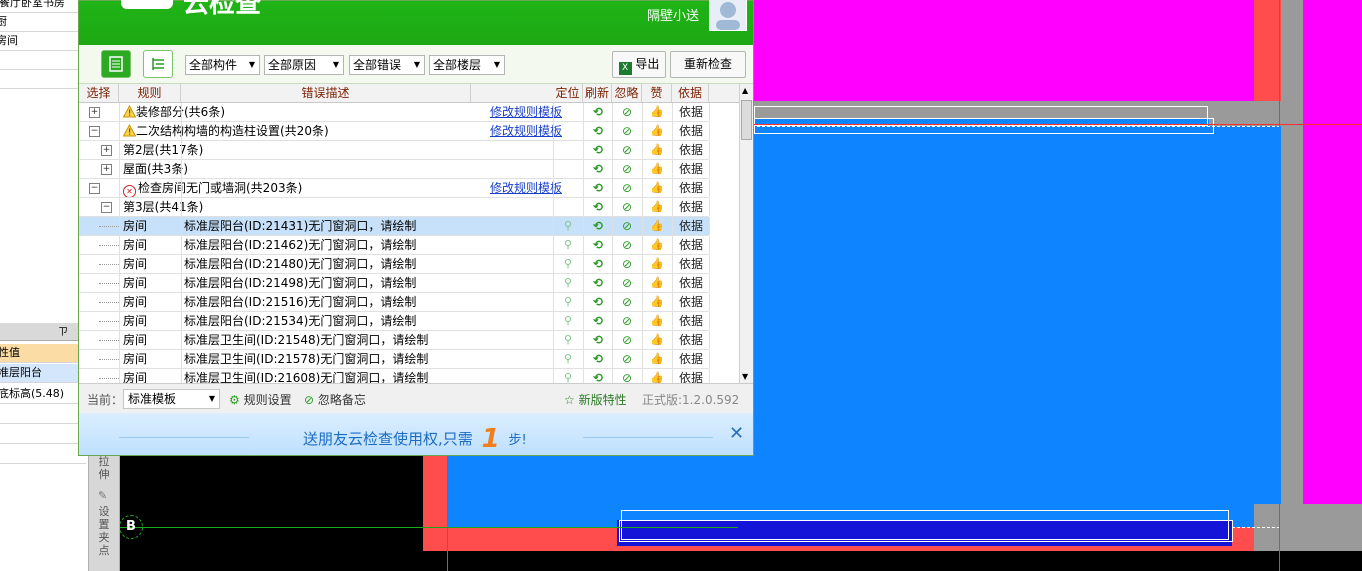 Image resolution: width=1362 pixels, height=571 pixels. What do you see at coordinates (394, 283) in the screenshot?
I see `table-row: 房间 标准层阳台(ID:21498)无门窗洞口，请绘制 ⚲ ⟲ ⊘ 👍 依据` at bounding box center [394, 283].